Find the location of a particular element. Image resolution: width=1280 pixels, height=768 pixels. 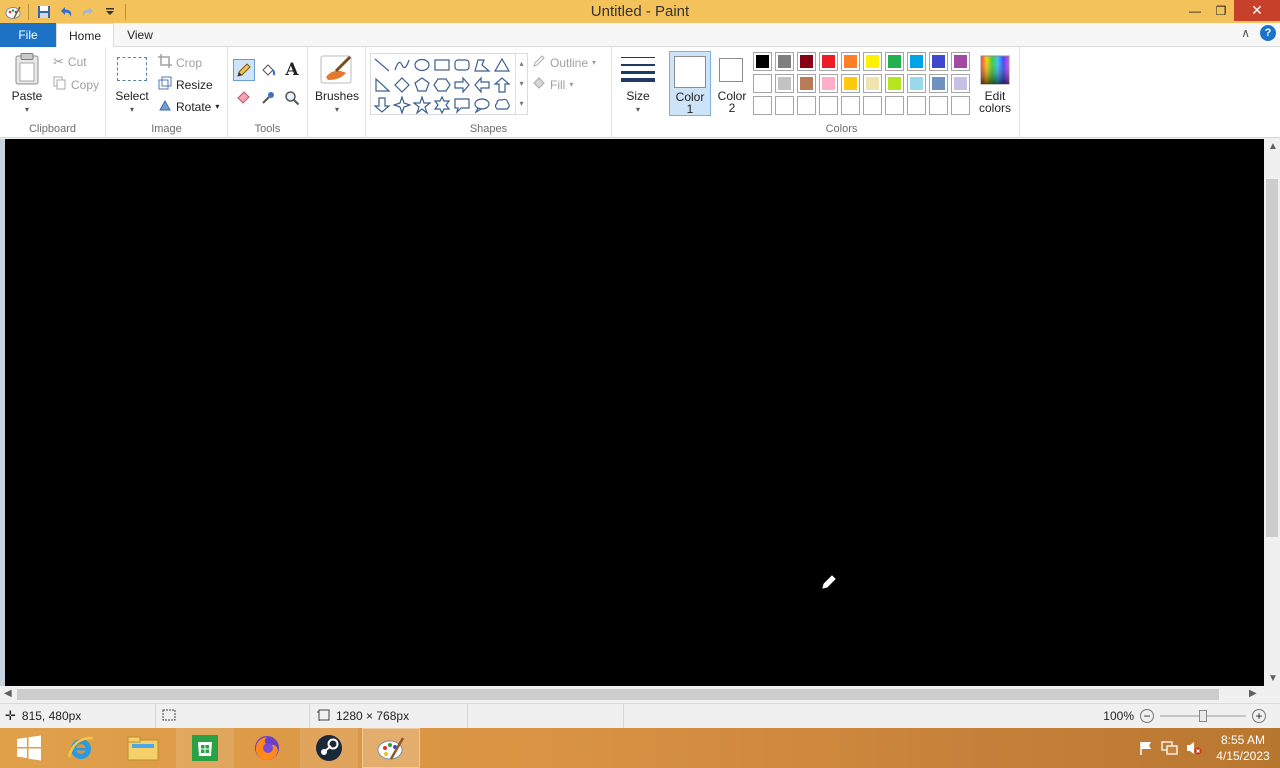

select-button: Select ▾ is located at coordinates (132, 82).